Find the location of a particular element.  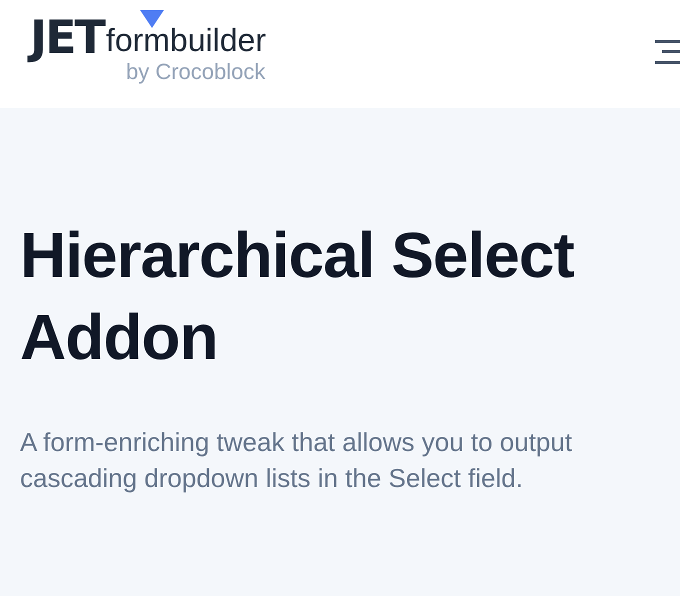

logo-name: formbuilder is located at coordinates (186, 40).